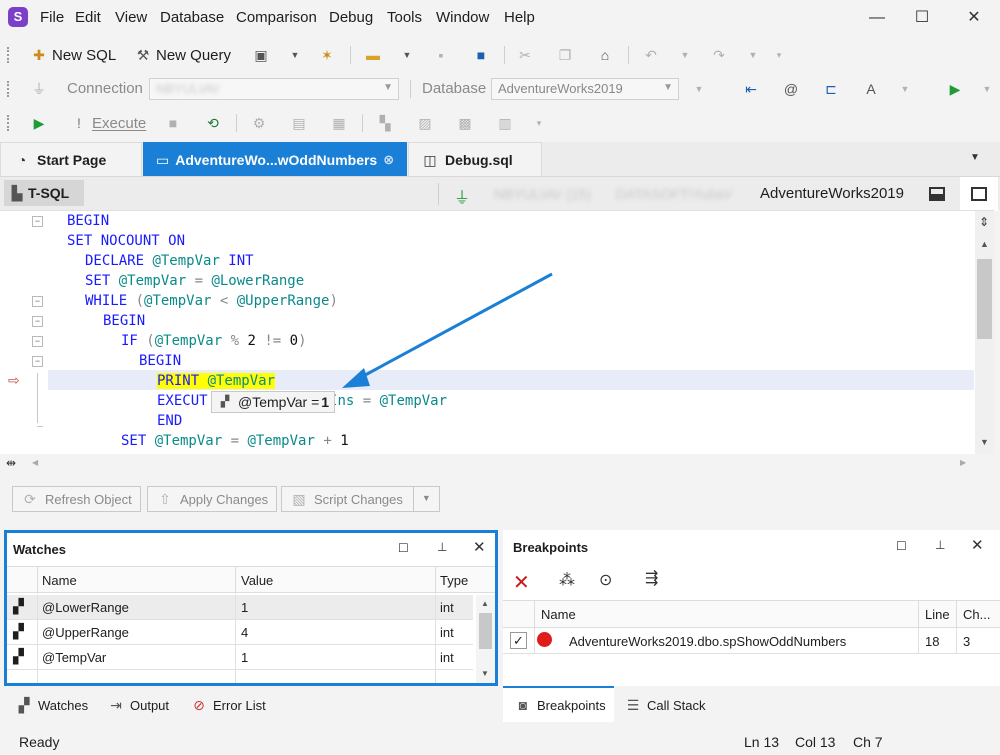 The width and height of the screenshot is (1000, 755). Describe the element at coordinates (565, 55) in the screenshot. I see `copy-icon: ❐` at that location.